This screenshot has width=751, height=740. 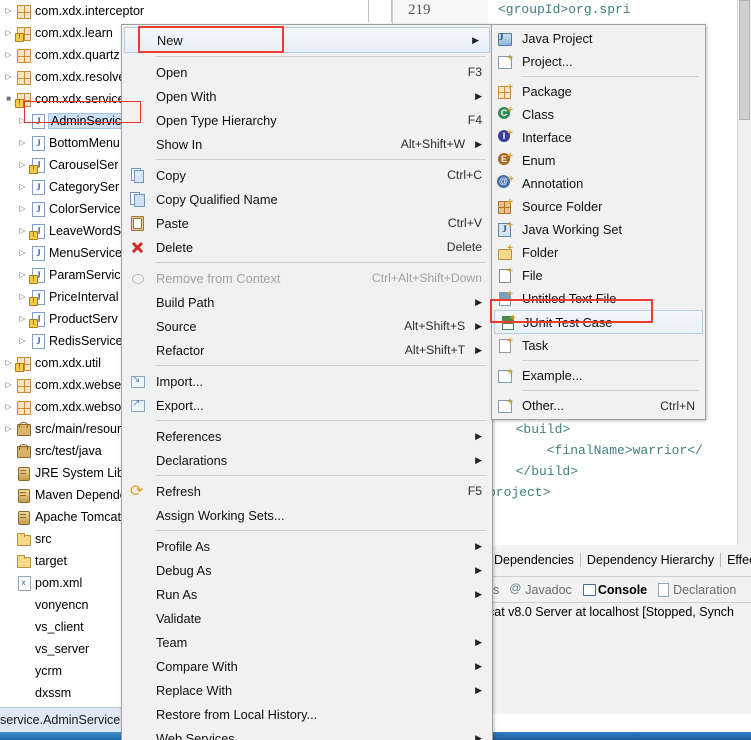 What do you see at coordinates (84, 187) in the screenshot?
I see `tree-item-label: CategorySer` at bounding box center [84, 187].